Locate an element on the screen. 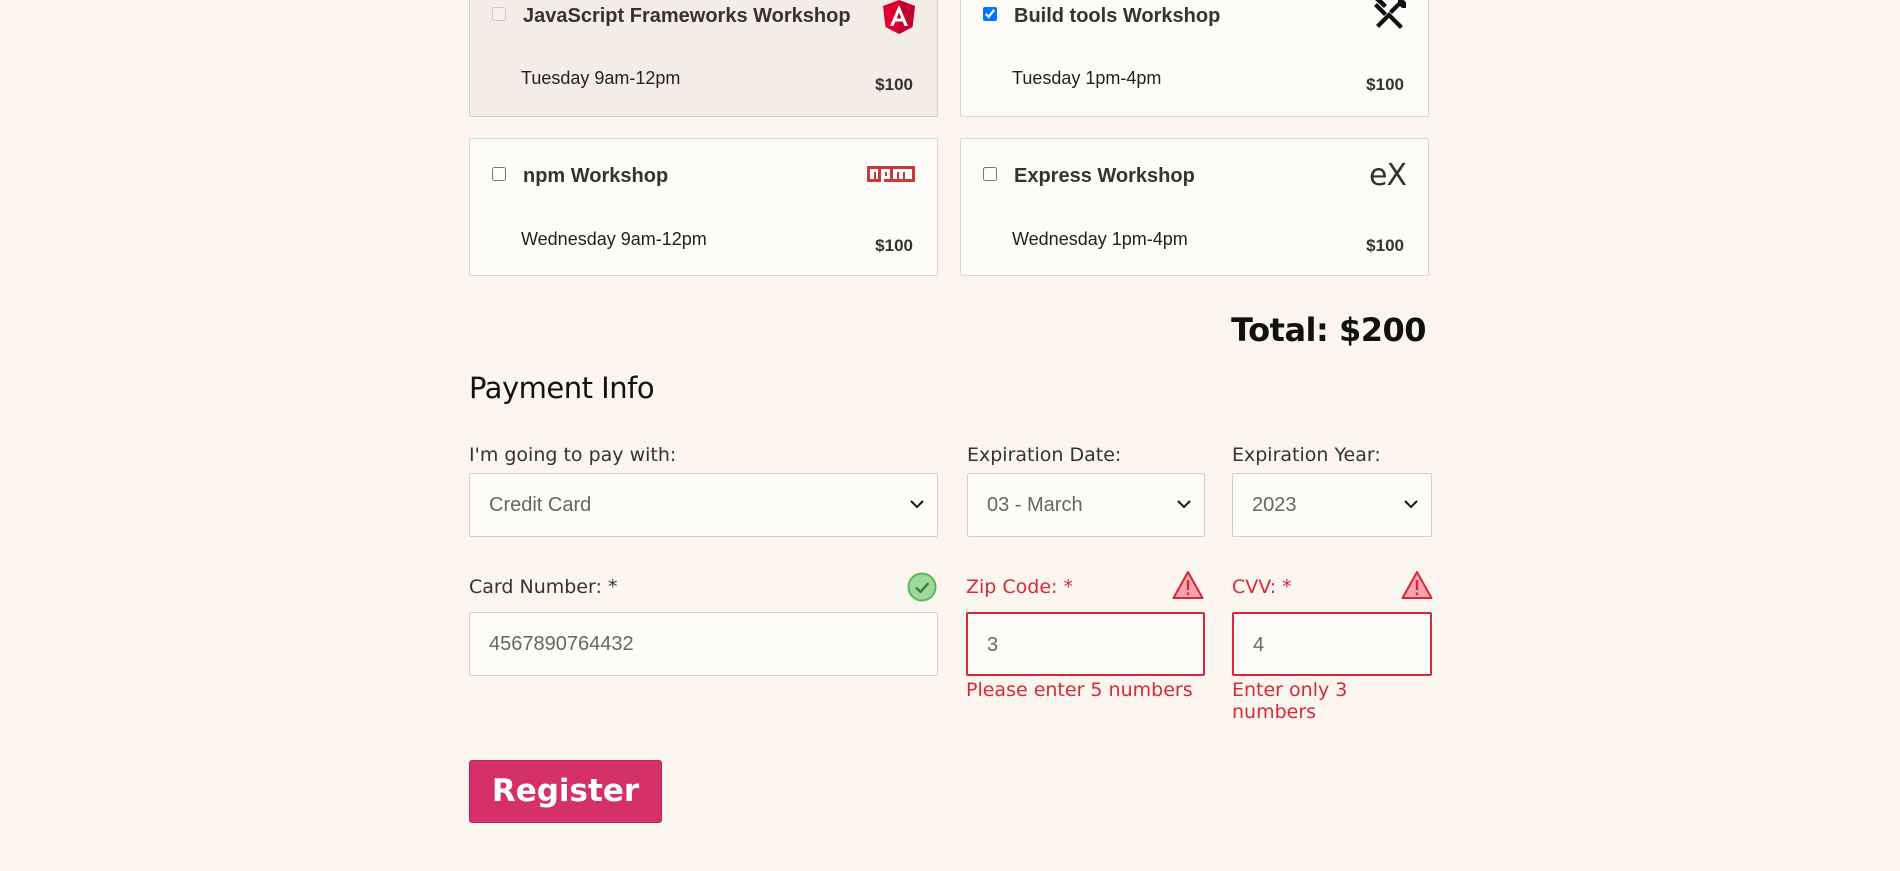 The image size is (1900, 871). cvv-label-text: CVV: is located at coordinates (1254, 587).